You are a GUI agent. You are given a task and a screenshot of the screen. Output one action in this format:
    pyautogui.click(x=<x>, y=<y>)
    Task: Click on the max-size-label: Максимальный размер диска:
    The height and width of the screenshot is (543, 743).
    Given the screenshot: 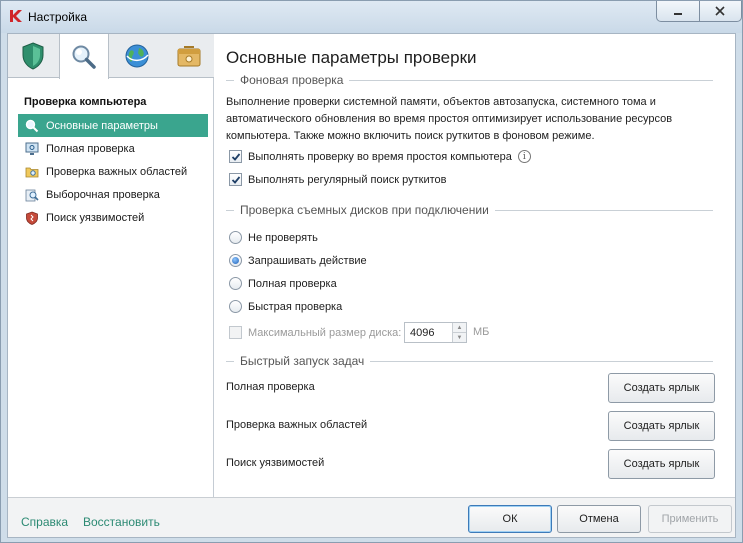 What is the action you would take?
    pyautogui.click(x=325, y=332)
    